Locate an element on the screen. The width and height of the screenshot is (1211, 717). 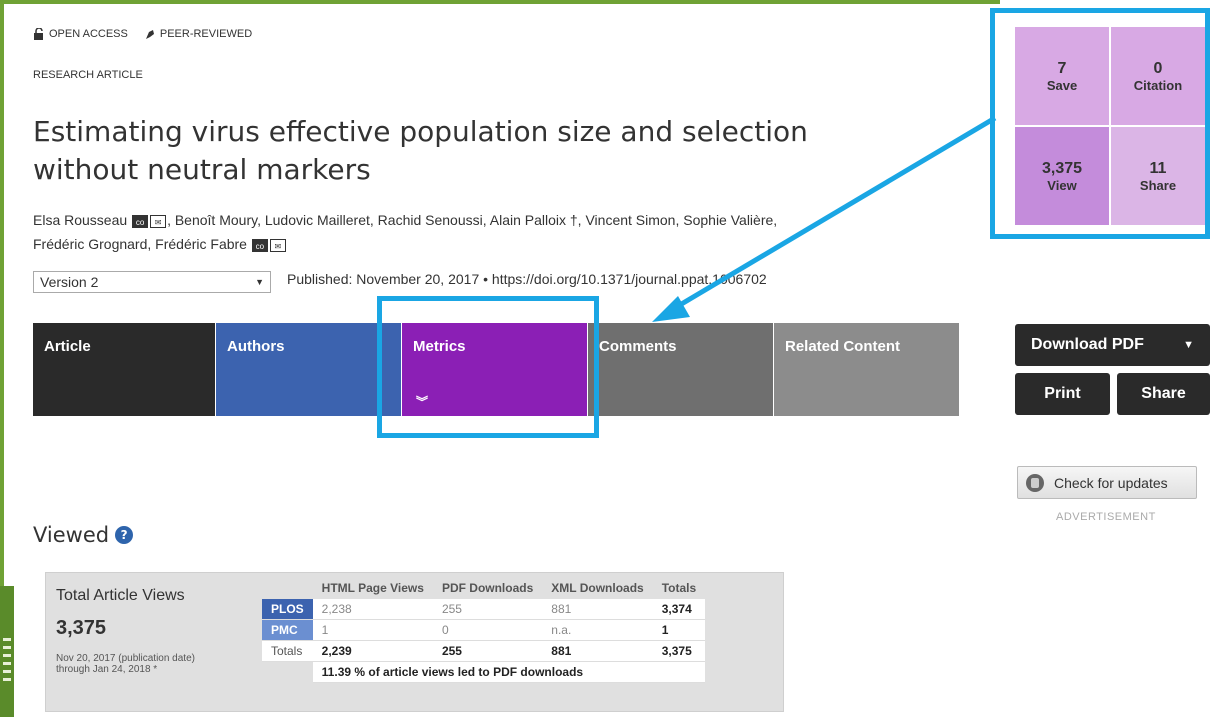
table-row: Totals 2,239 255 881 3,375 is located at coordinates (484, 651).